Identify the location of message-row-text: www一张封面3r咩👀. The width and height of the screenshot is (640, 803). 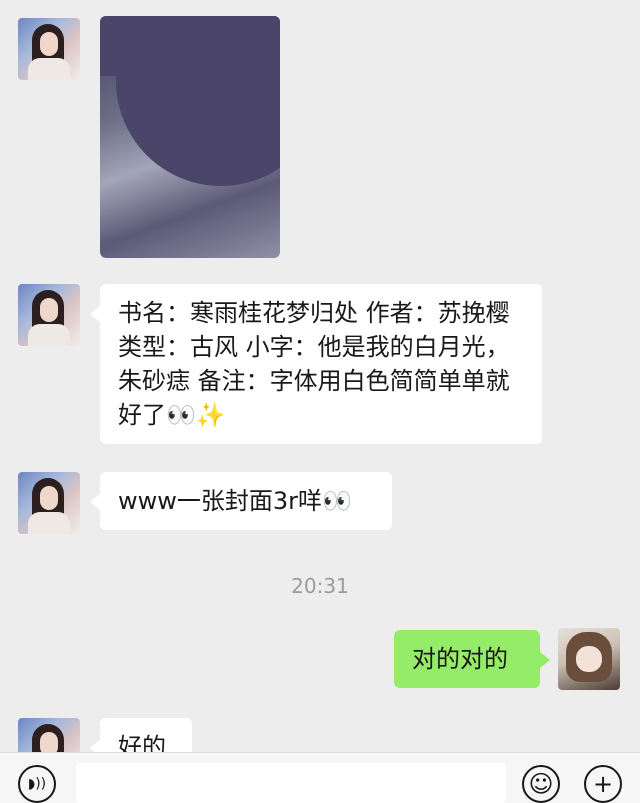
(320, 505).